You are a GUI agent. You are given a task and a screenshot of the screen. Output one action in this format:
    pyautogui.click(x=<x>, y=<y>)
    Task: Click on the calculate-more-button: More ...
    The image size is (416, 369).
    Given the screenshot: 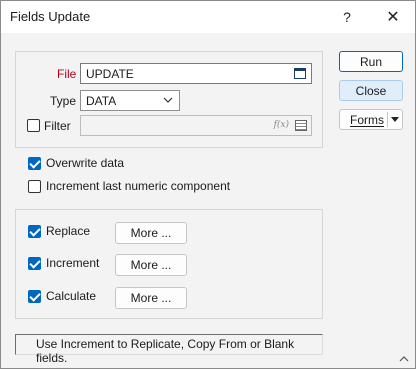 What is the action you would take?
    pyautogui.click(x=151, y=298)
    